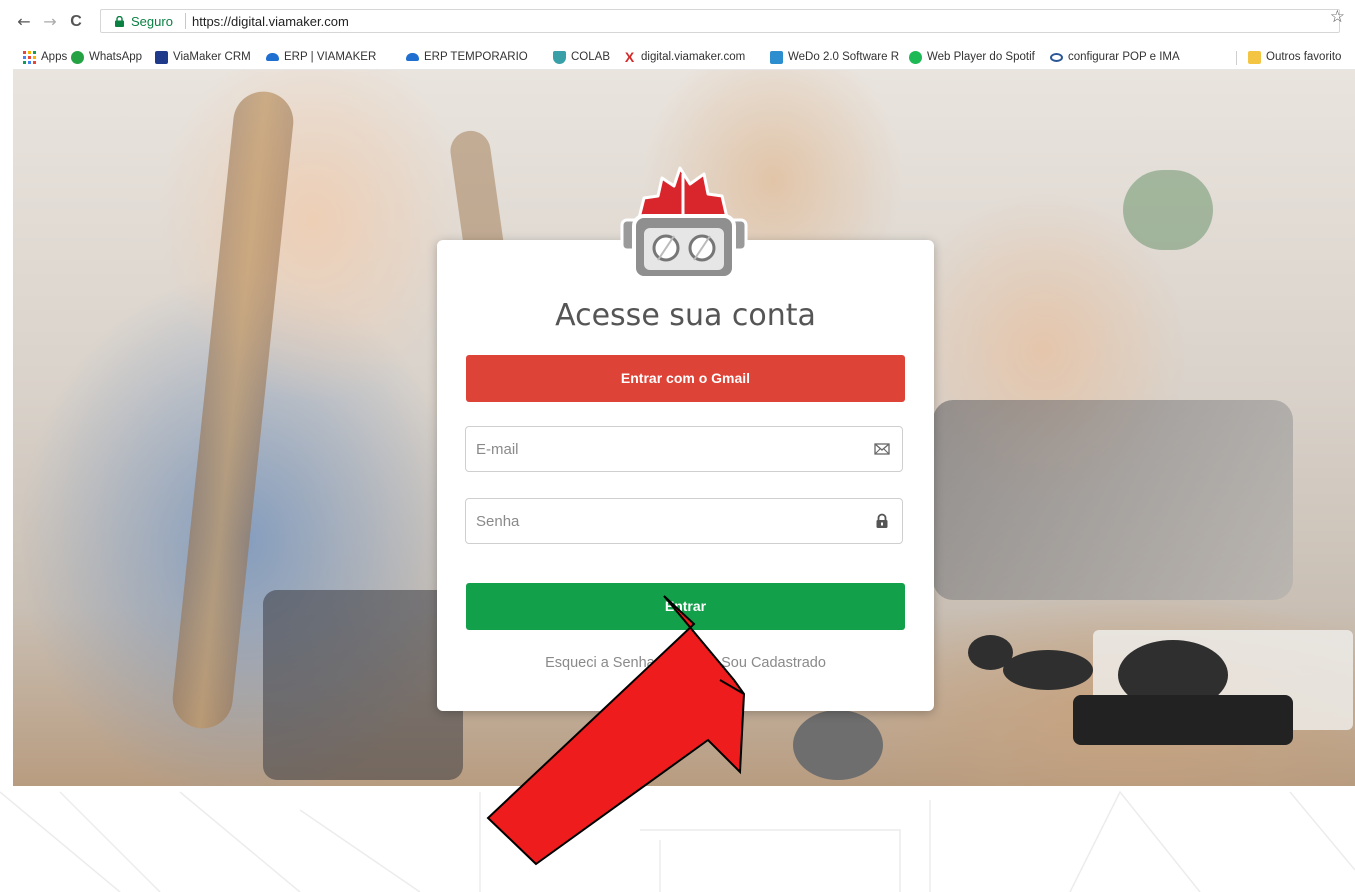 This screenshot has width=1355, height=892. What do you see at coordinates (54, 57) in the screenshot?
I see `bookmark-label: Apps` at bounding box center [54, 57].